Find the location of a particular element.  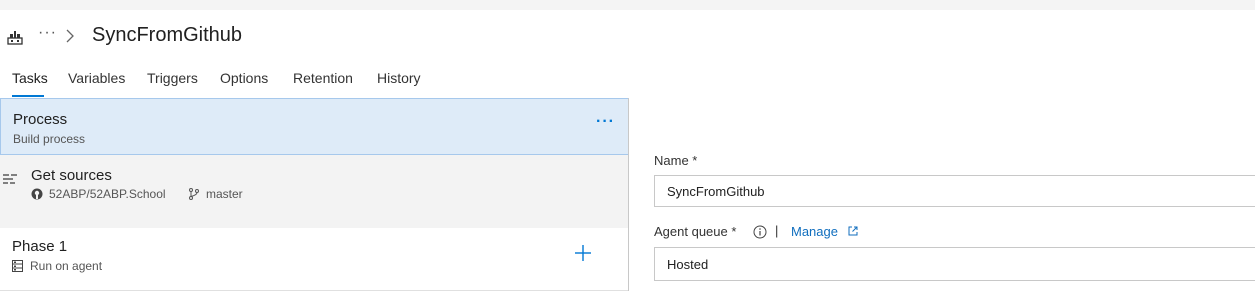

info-icon is located at coordinates (760, 232).